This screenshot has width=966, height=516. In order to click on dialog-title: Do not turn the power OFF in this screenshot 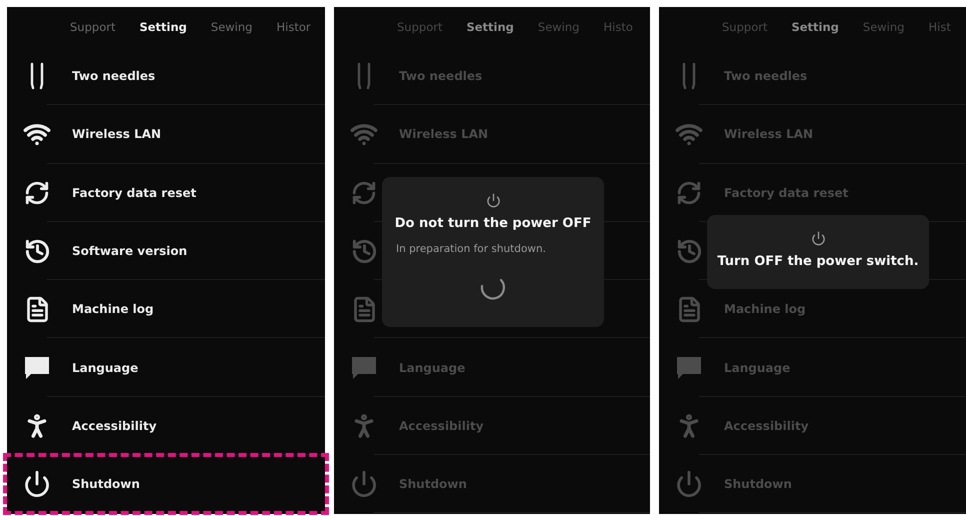, I will do `click(493, 223)`.